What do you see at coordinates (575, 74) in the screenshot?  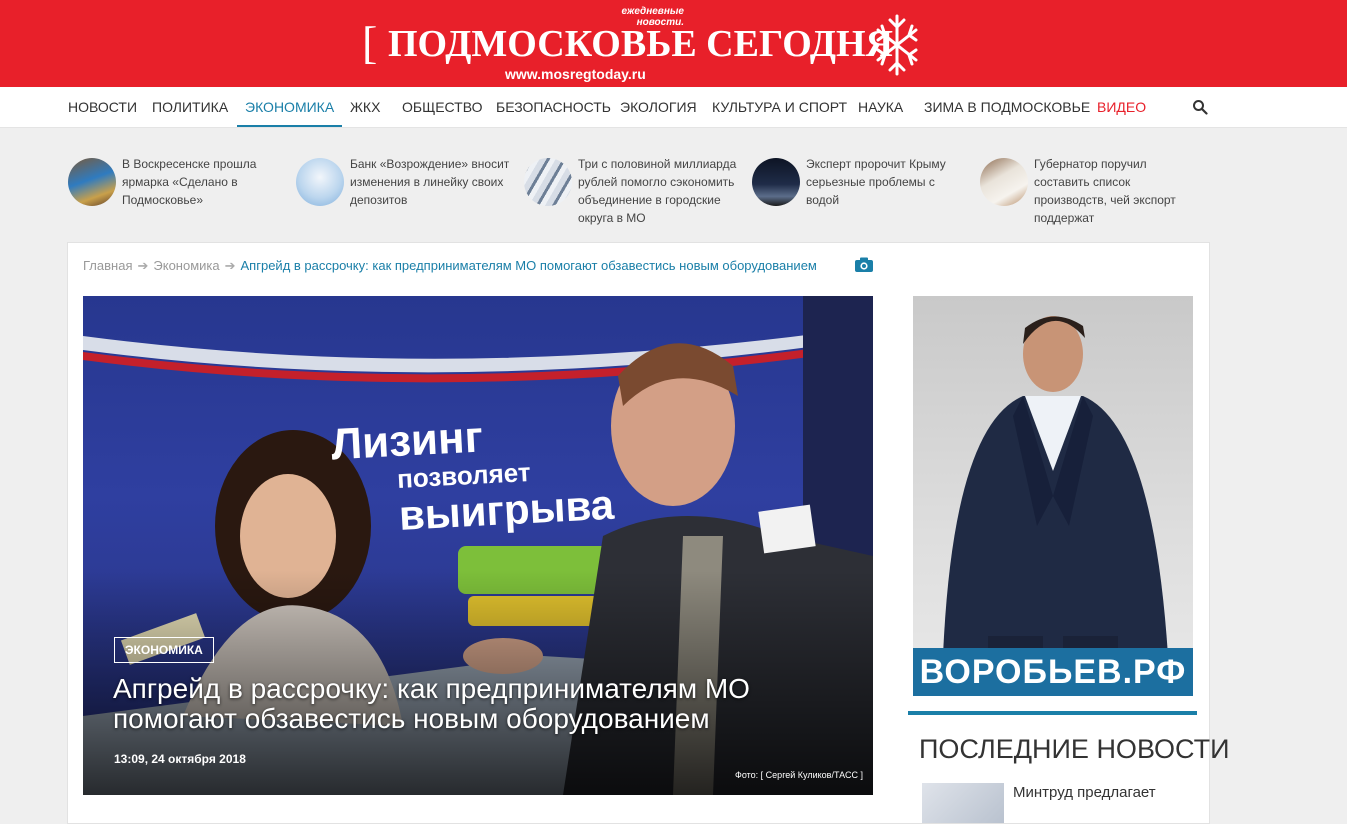 I see `site-url: www.mosregtoday.ru` at bounding box center [575, 74].